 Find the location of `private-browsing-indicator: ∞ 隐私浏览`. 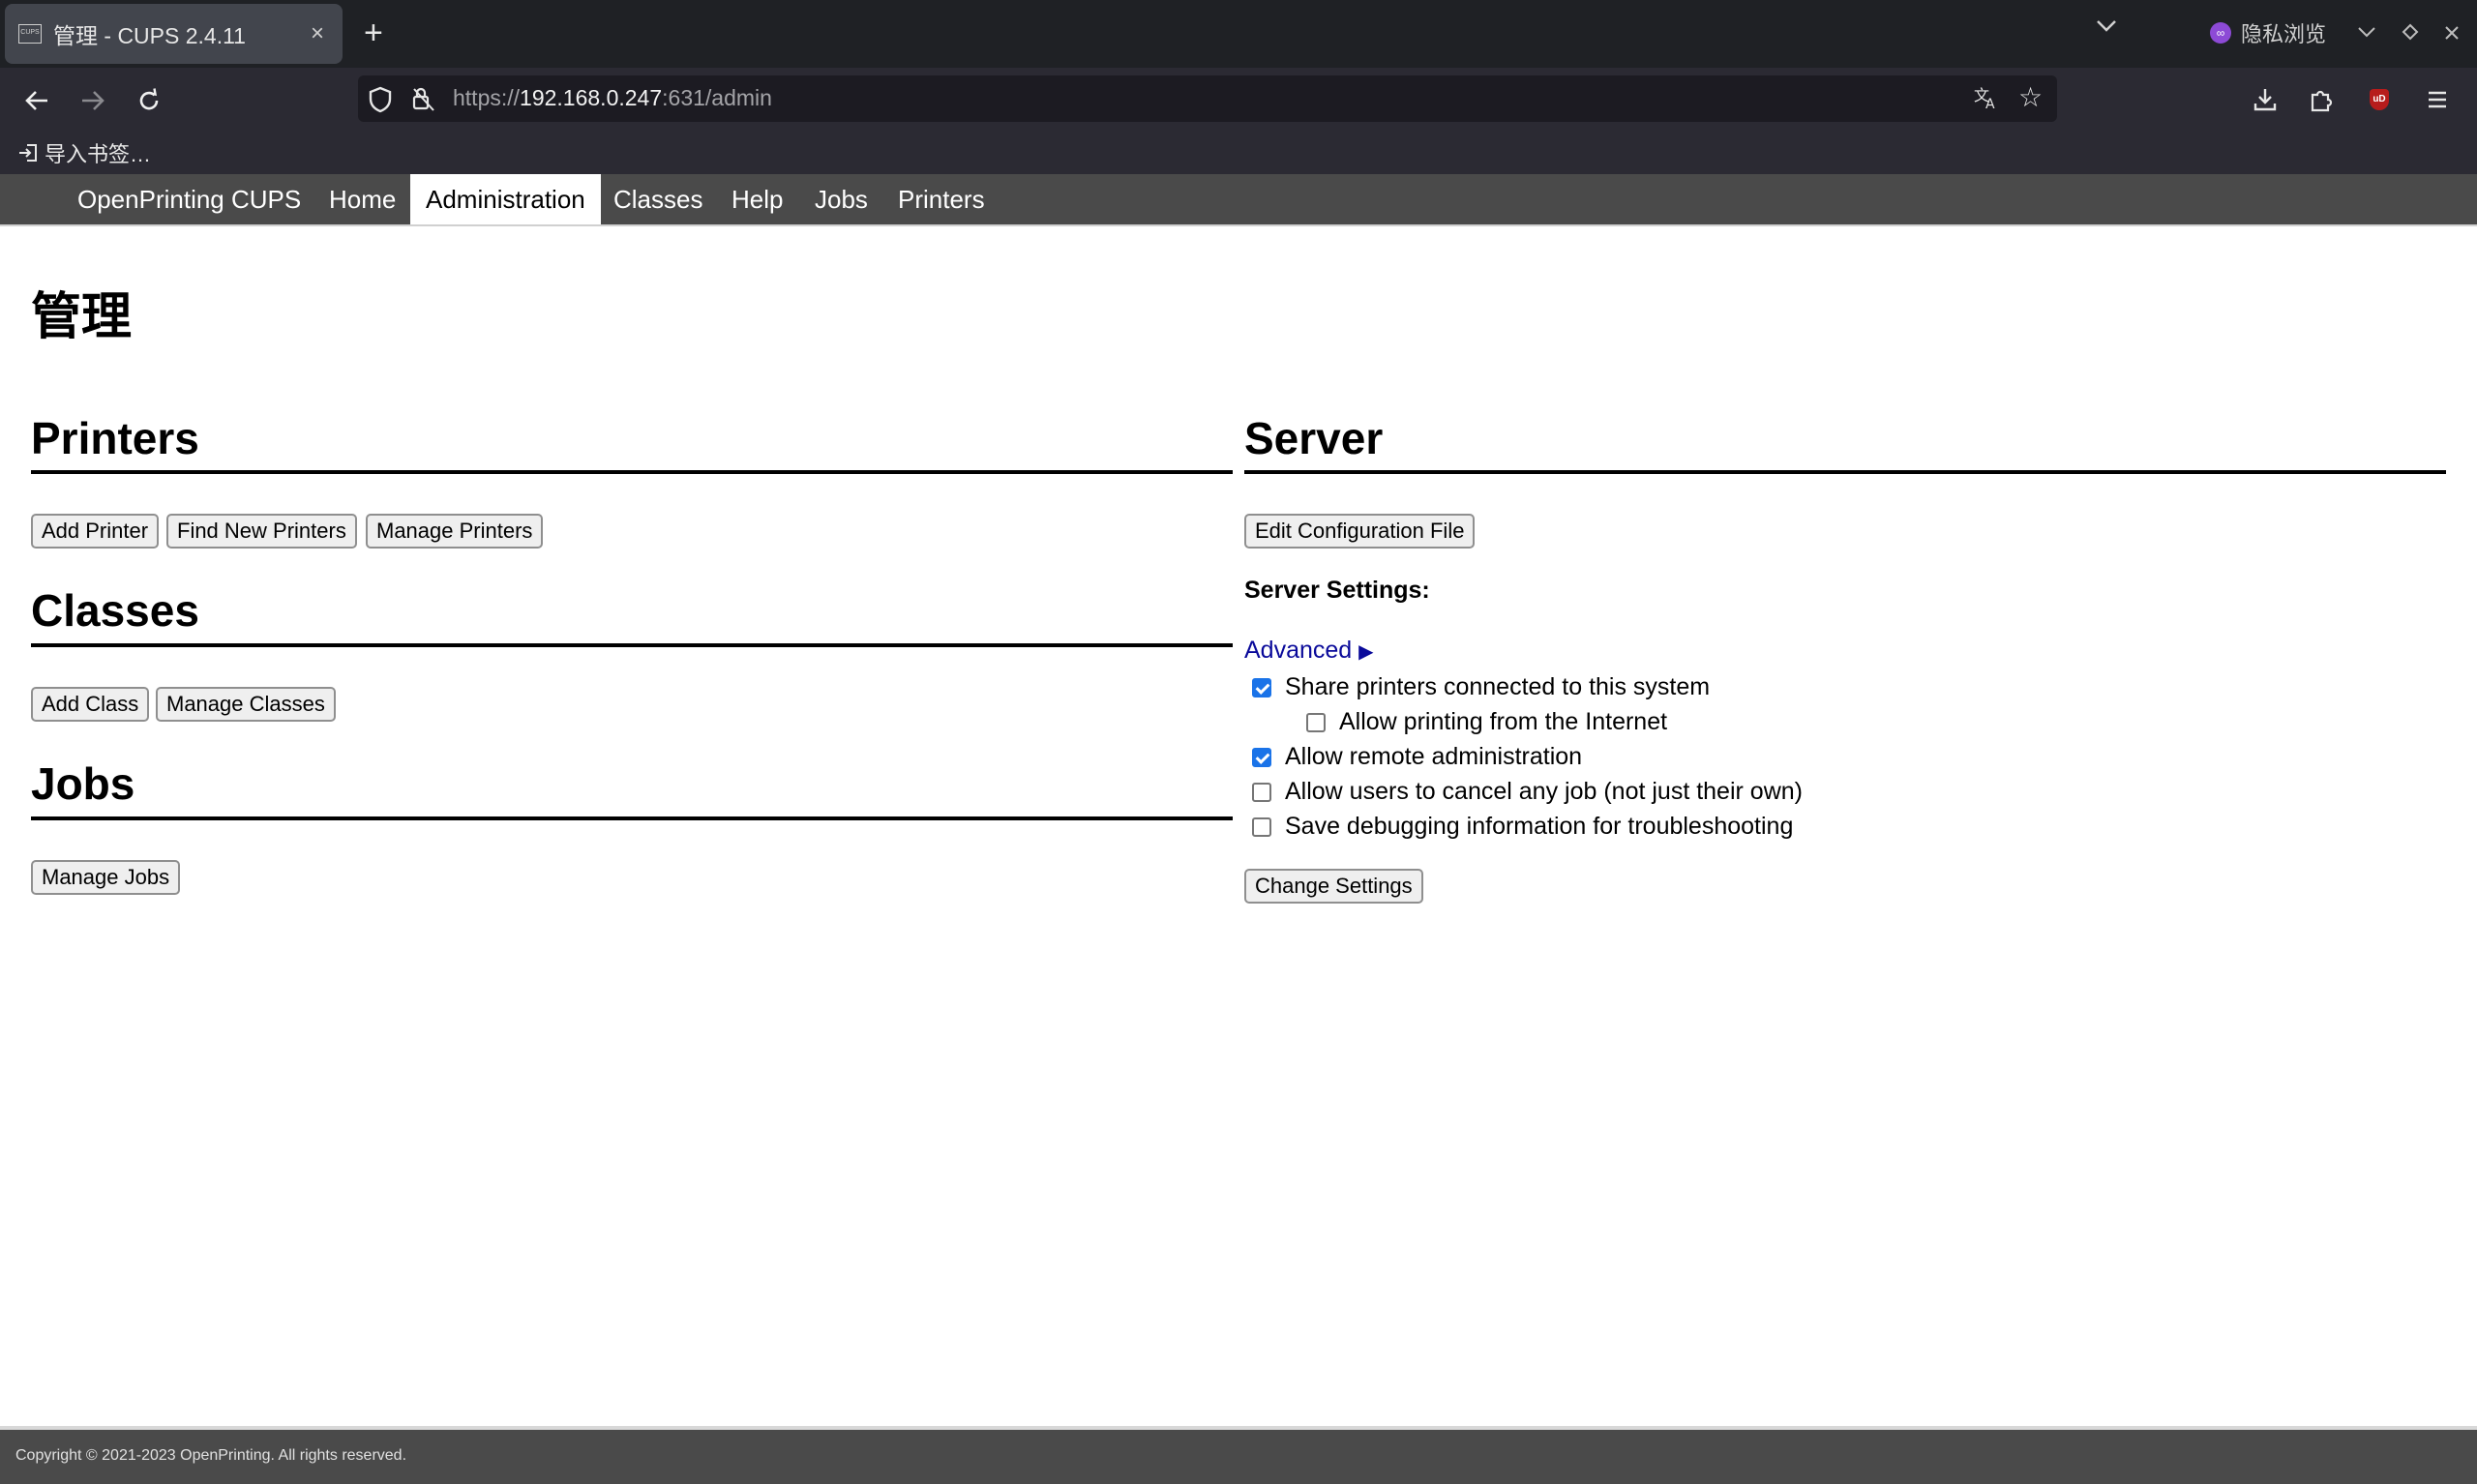

private-browsing-indicator: ∞ 隐私浏览 is located at coordinates (2268, 32).